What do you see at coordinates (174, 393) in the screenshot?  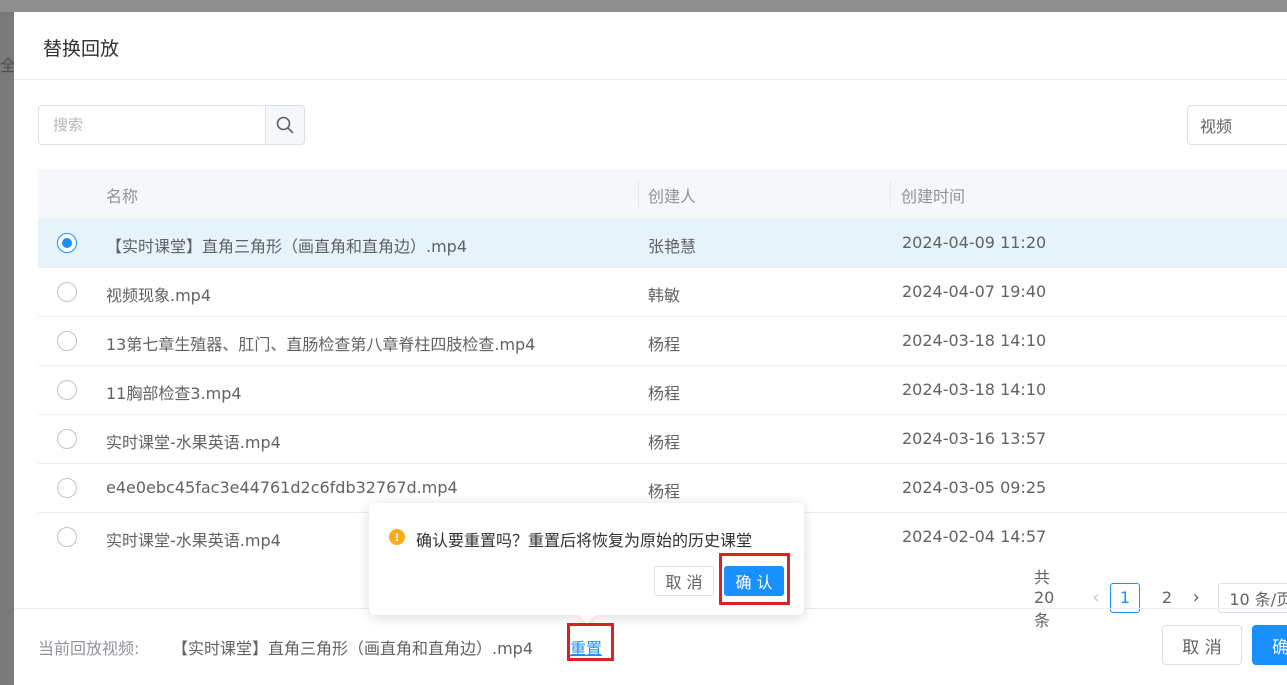 I see `row-name: 11胸部检查3.mp4` at bounding box center [174, 393].